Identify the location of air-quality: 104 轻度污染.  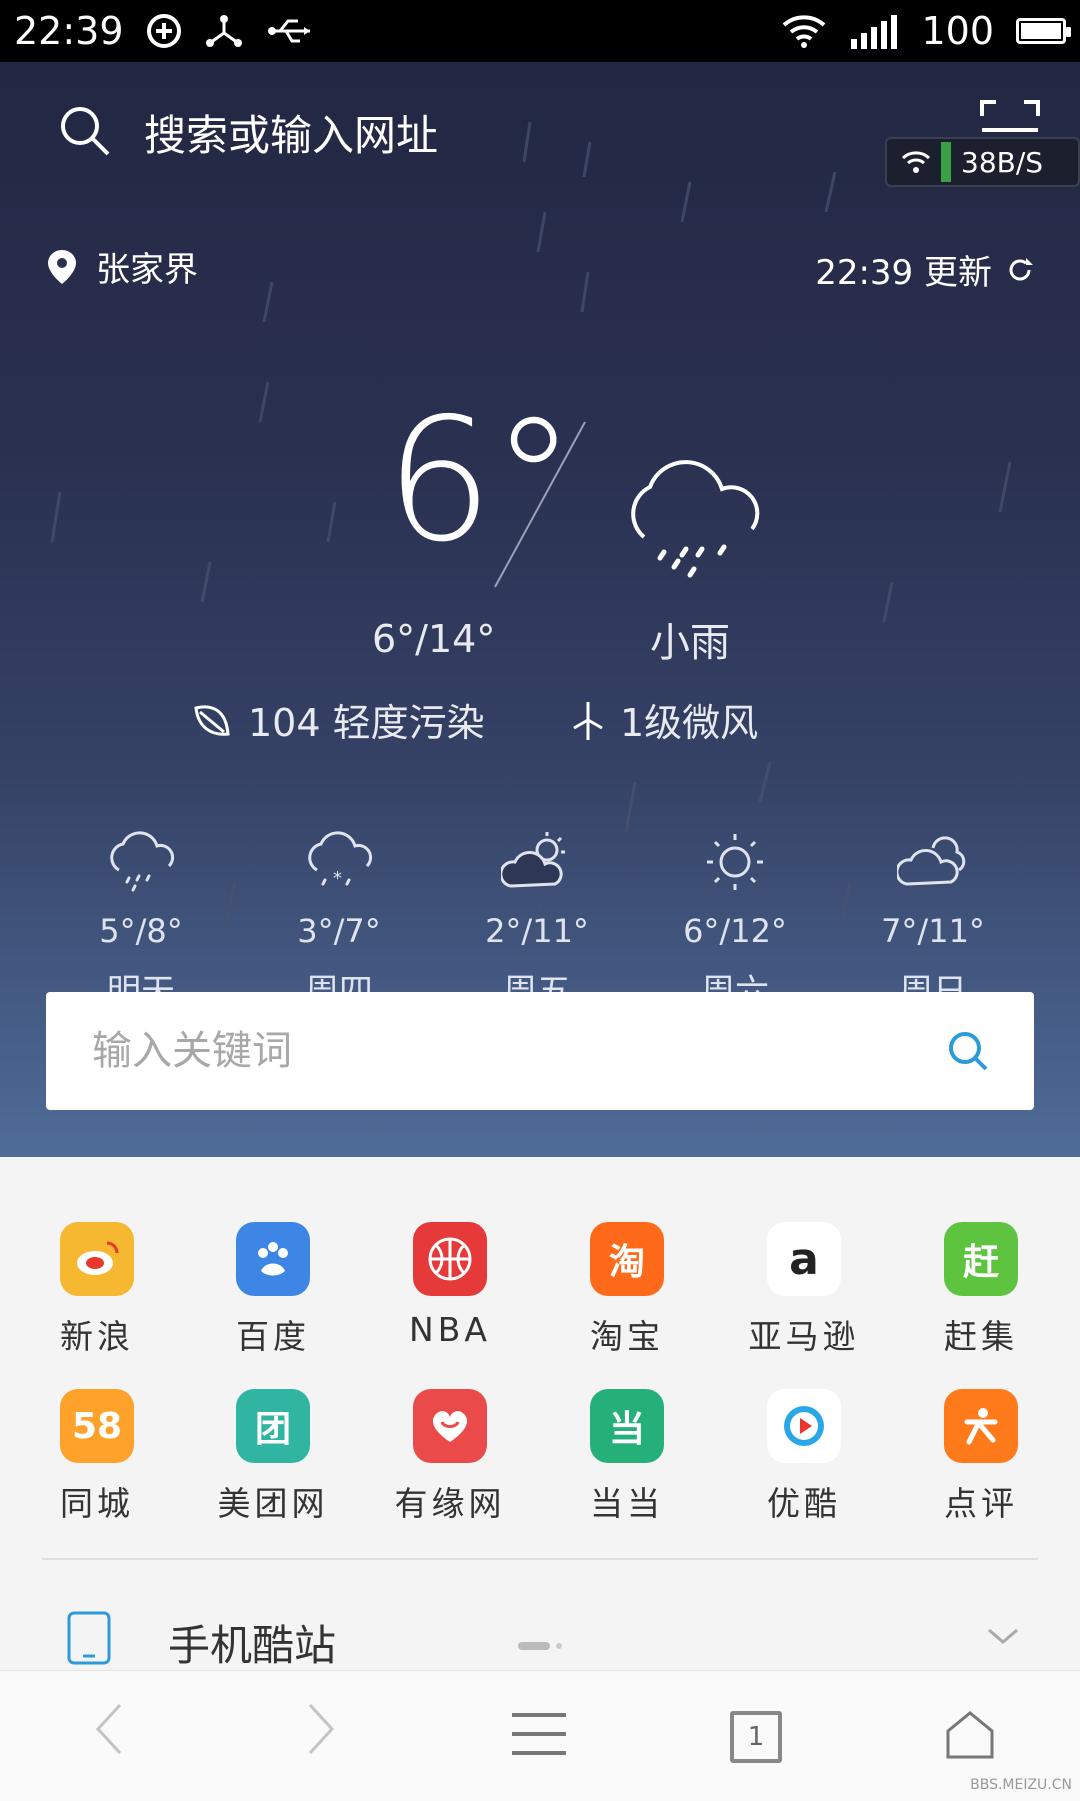
(338, 719).